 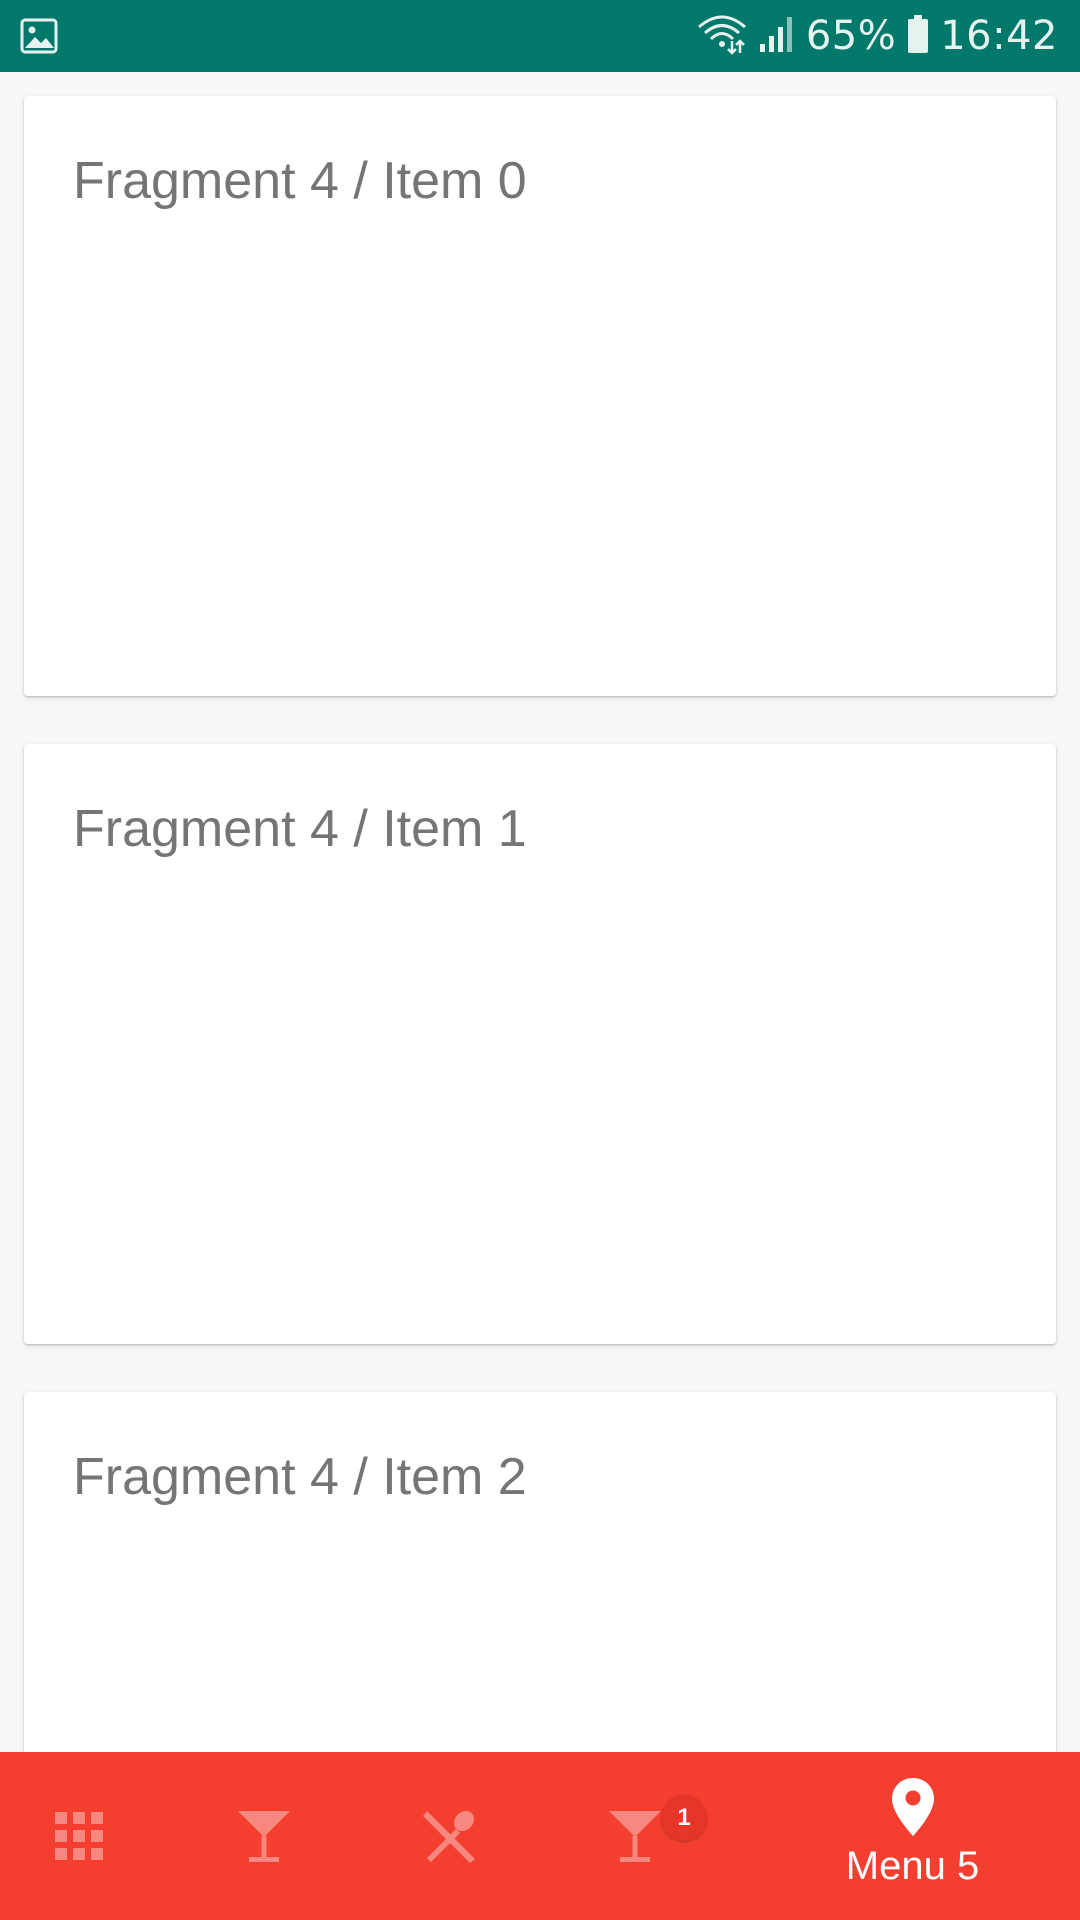 I want to click on card-title: Fragment 4 / Item 2, so click(x=300, y=1477).